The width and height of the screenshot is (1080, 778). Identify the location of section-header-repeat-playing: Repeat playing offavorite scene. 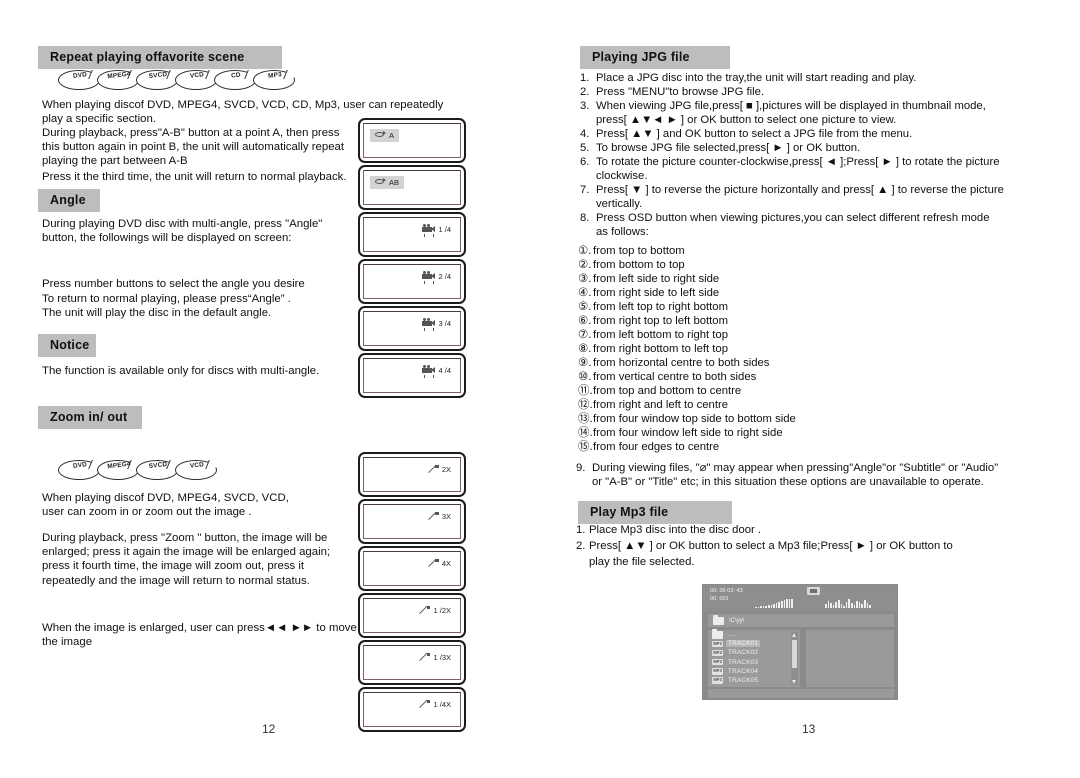
(160, 57).